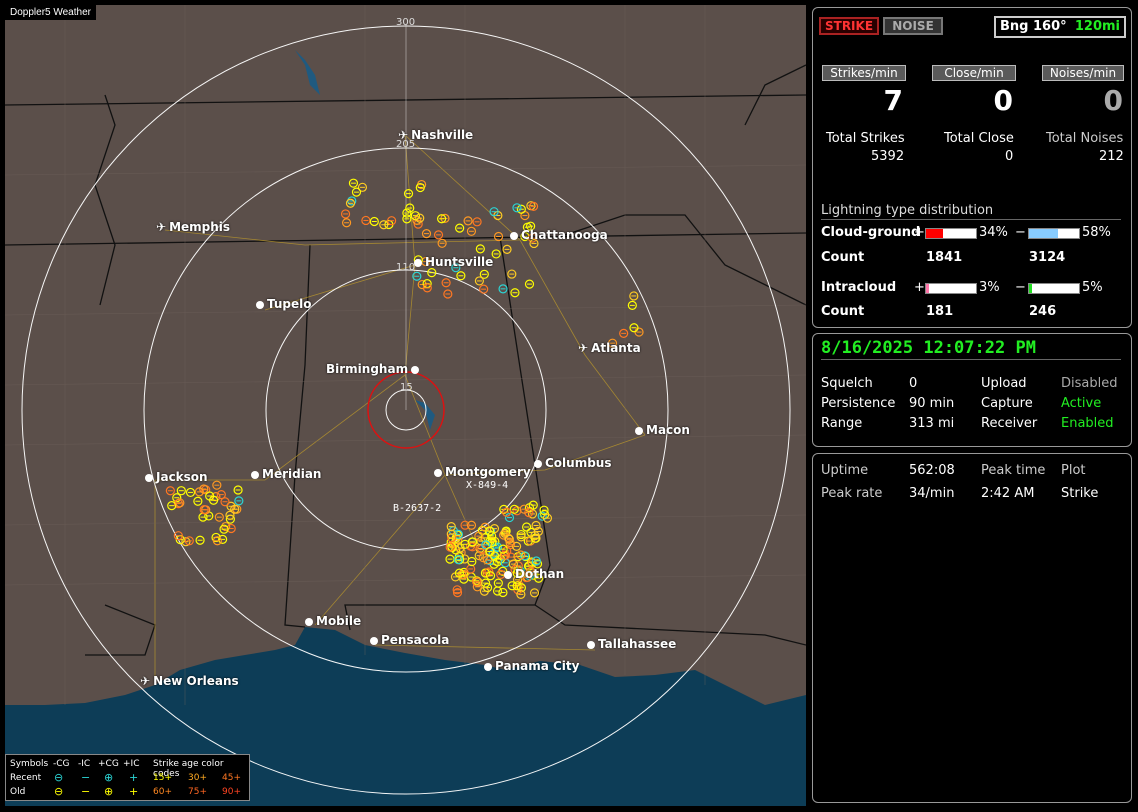  Describe the element at coordinates (189, 681) in the screenshot. I see `city-new-orleans: ✈ New Orleans` at that location.